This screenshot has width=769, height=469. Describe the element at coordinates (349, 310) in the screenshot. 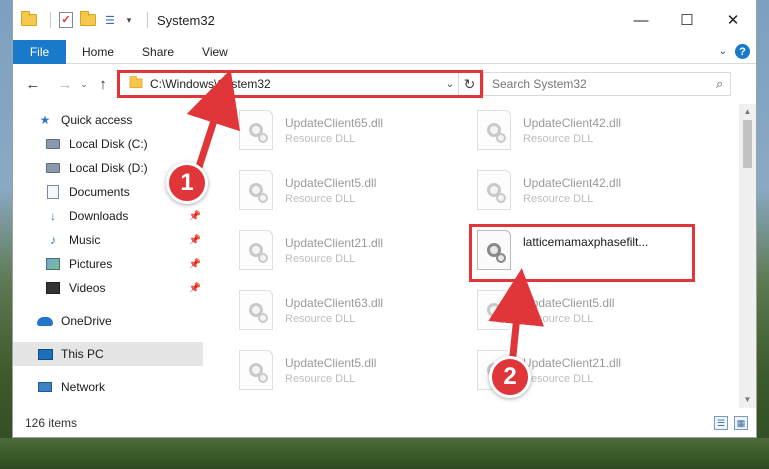

I see `file-item: UpdateClient63.dll Resource DLL` at that location.